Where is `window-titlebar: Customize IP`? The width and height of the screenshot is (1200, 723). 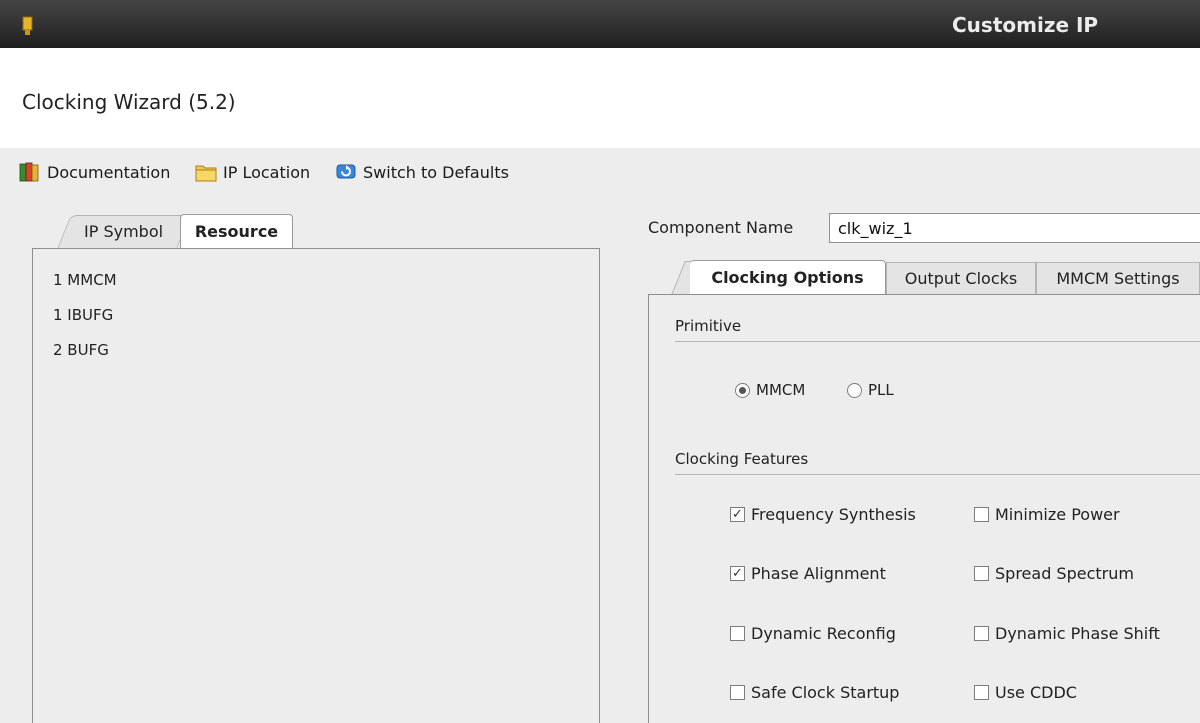 window-titlebar: Customize IP is located at coordinates (600, 24).